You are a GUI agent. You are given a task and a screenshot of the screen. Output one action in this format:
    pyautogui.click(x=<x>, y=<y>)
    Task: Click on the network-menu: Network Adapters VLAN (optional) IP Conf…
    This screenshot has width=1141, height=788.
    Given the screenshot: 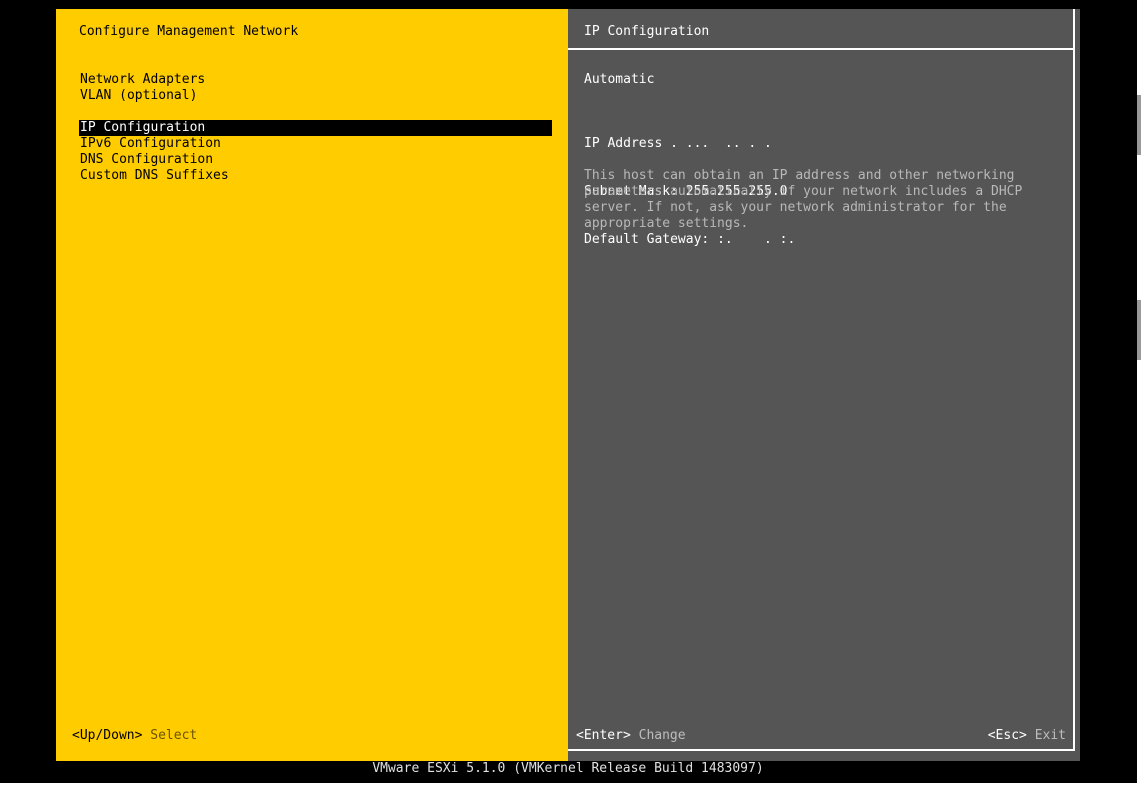 What is the action you would take?
    pyautogui.click(x=315, y=128)
    